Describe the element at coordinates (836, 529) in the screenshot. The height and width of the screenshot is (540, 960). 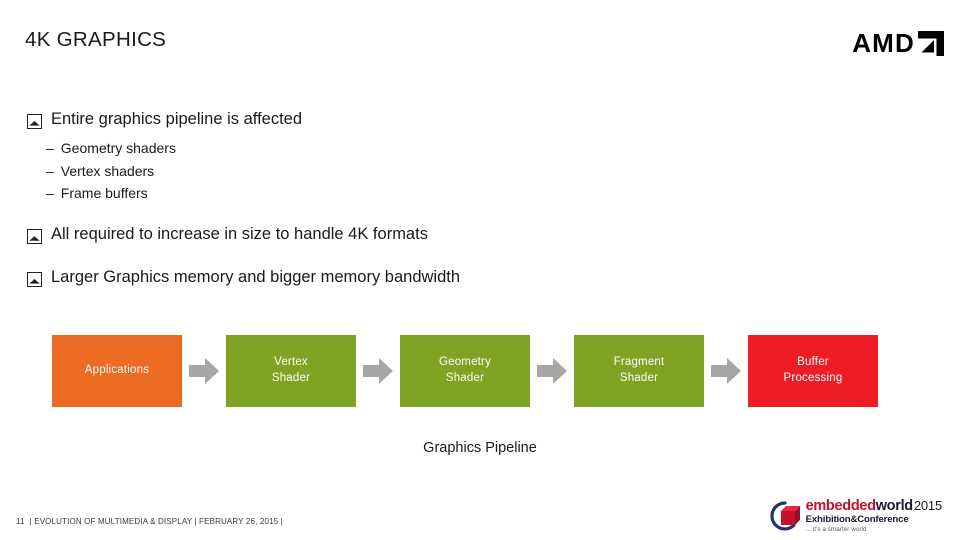
I see `event-tagline: ... it's a smarter world` at that location.